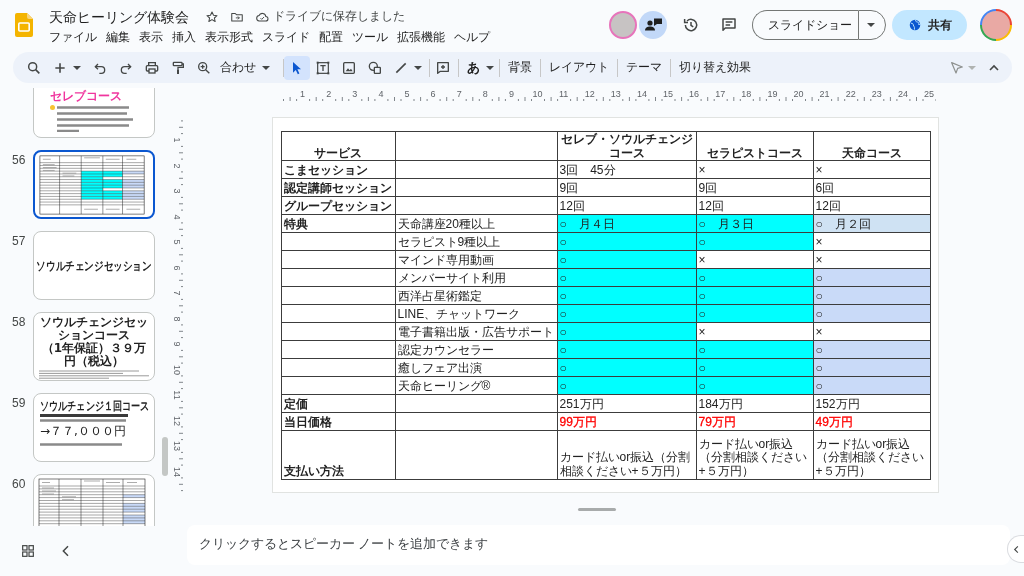 Image resolution: width=1024 pixels, height=576 pixels. I want to click on menu-item: ツール, so click(370, 37).